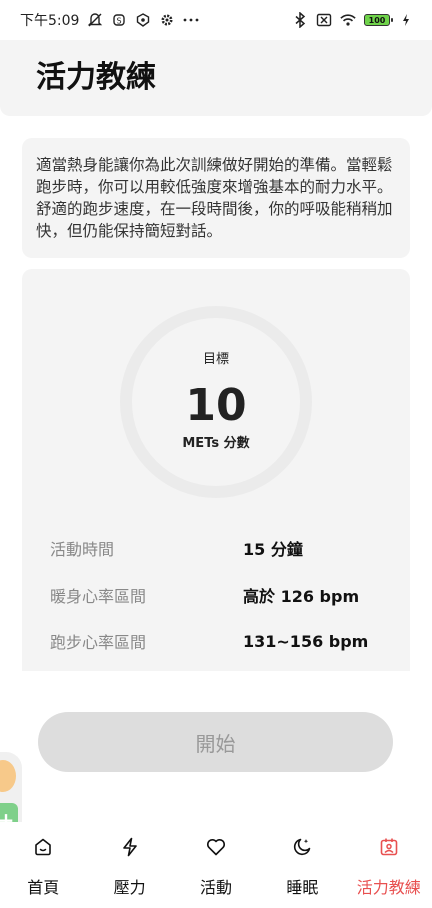 The width and height of the screenshot is (432, 908). What do you see at coordinates (191, 20) in the screenshot?
I see `more-dots-icon` at bounding box center [191, 20].